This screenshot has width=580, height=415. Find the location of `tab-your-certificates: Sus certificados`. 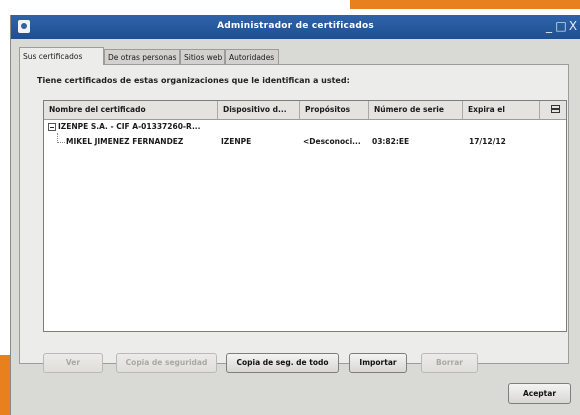

tab-your-certificates: Sus certificados is located at coordinates (61, 56).